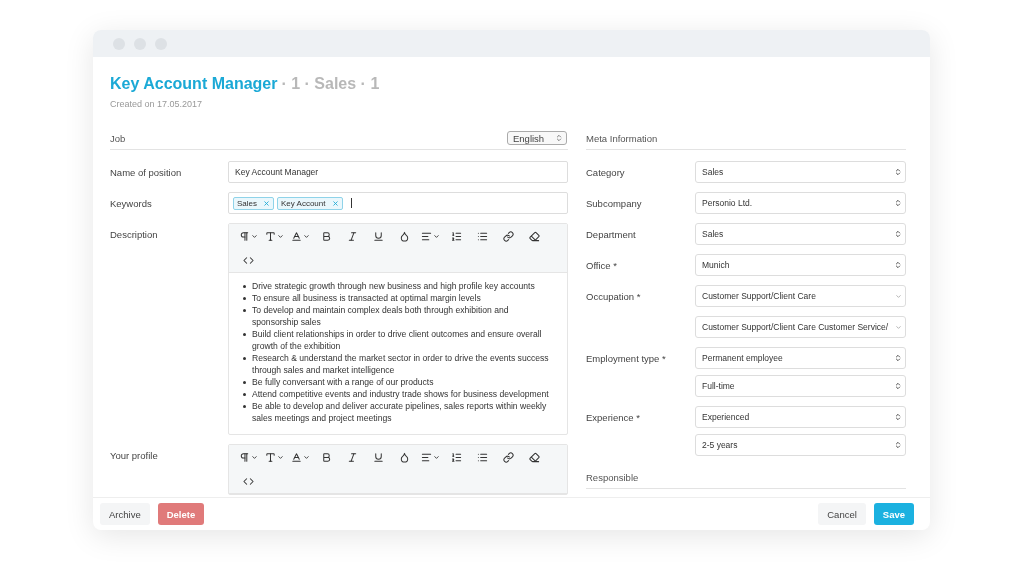 This screenshot has width=1024, height=571. I want to click on created-date: Created on 17.05.2017, so click(157, 104).